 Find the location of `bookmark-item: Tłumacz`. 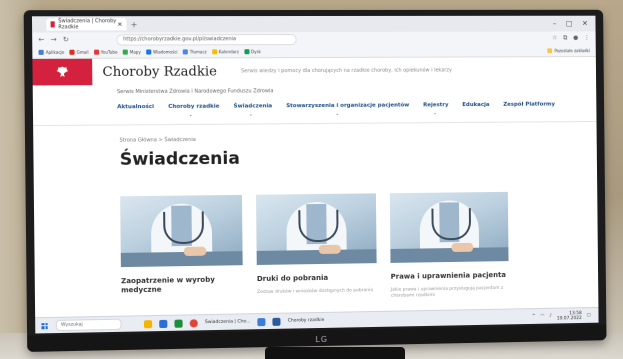

bookmark-item: Tłumacz is located at coordinates (195, 51).